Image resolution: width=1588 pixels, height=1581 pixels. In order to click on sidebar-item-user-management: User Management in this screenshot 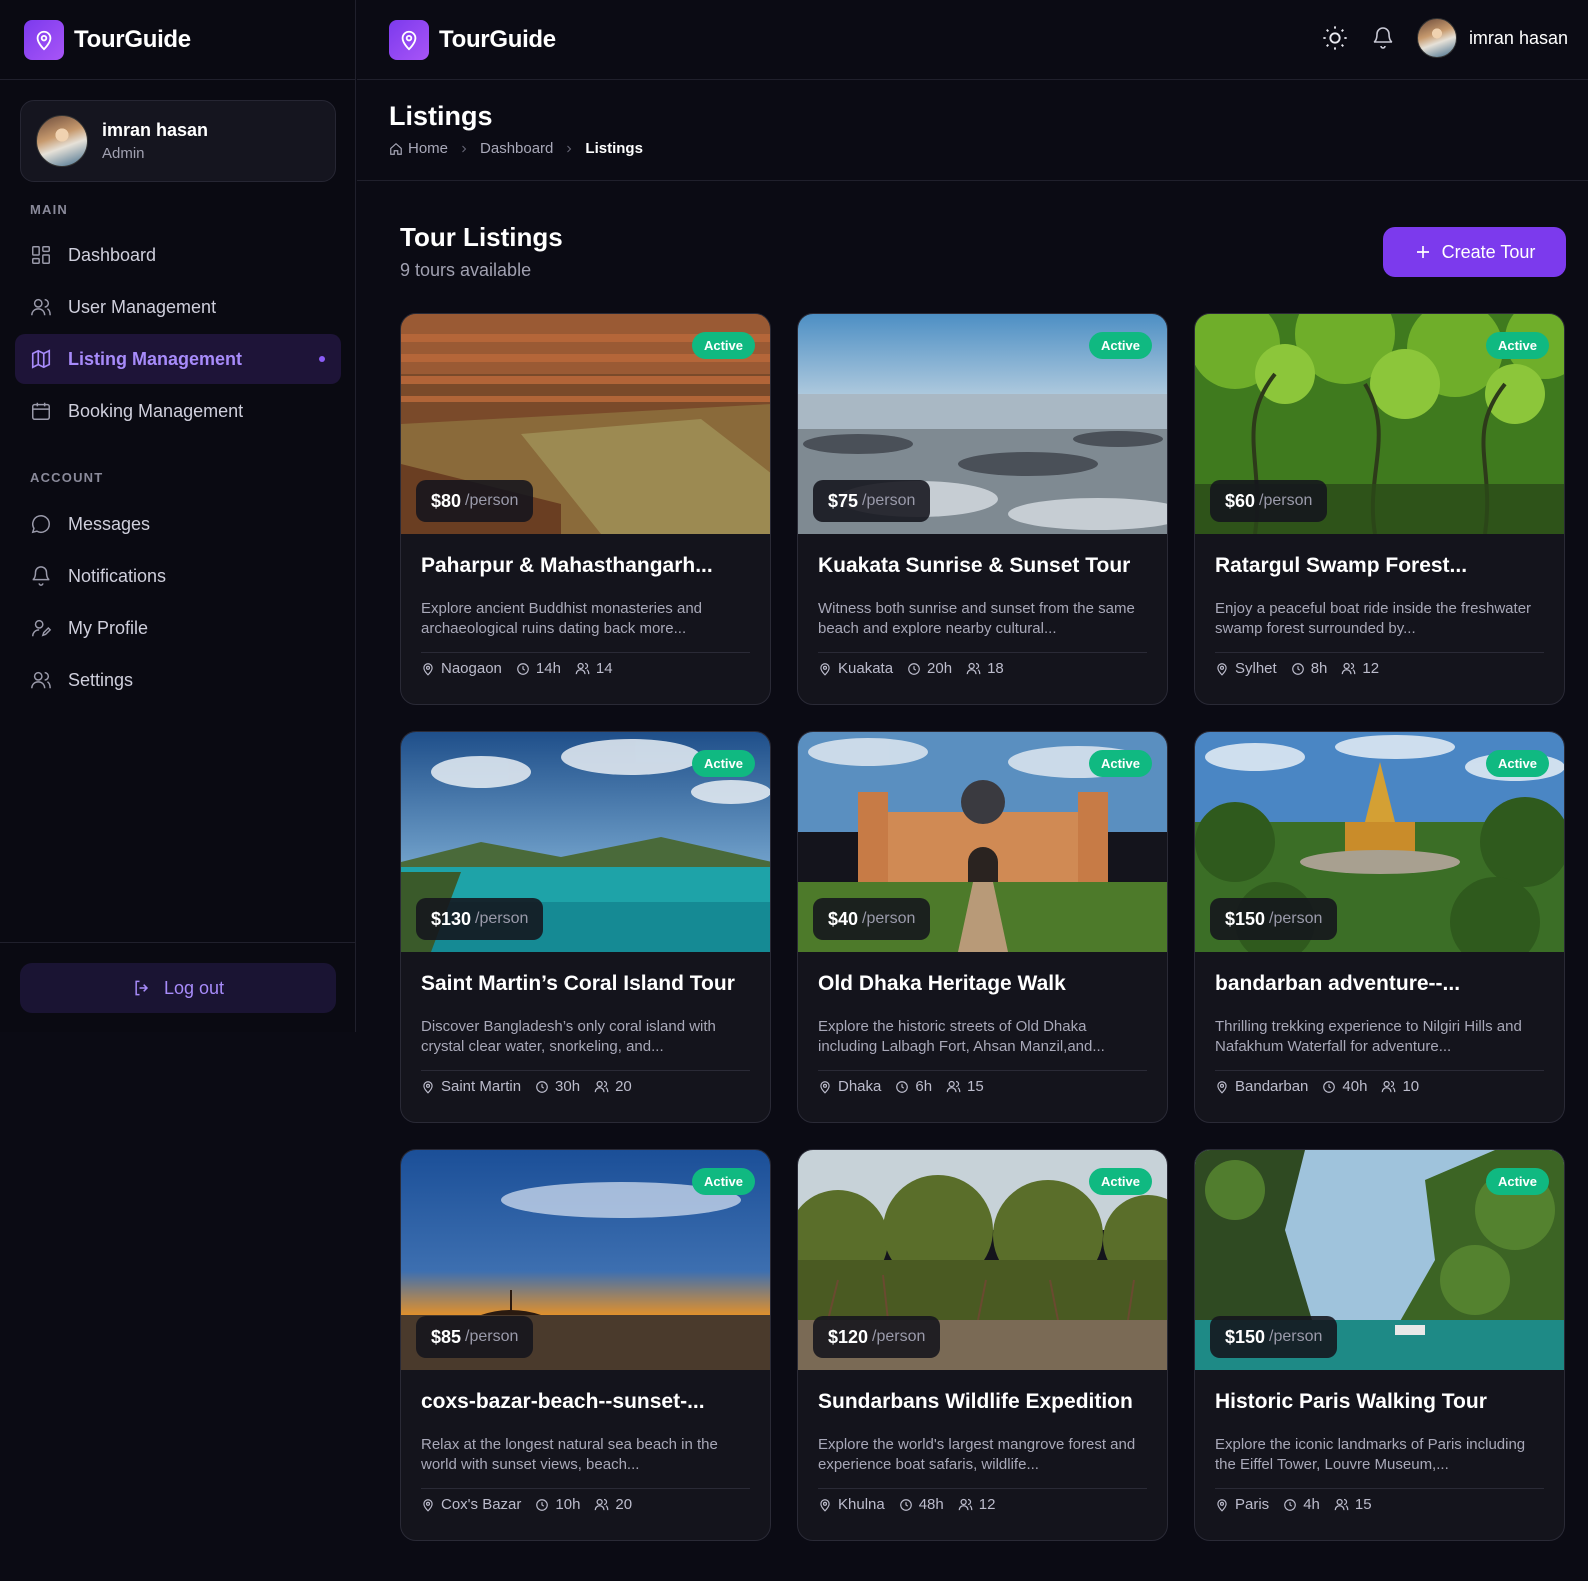, I will do `click(178, 307)`.